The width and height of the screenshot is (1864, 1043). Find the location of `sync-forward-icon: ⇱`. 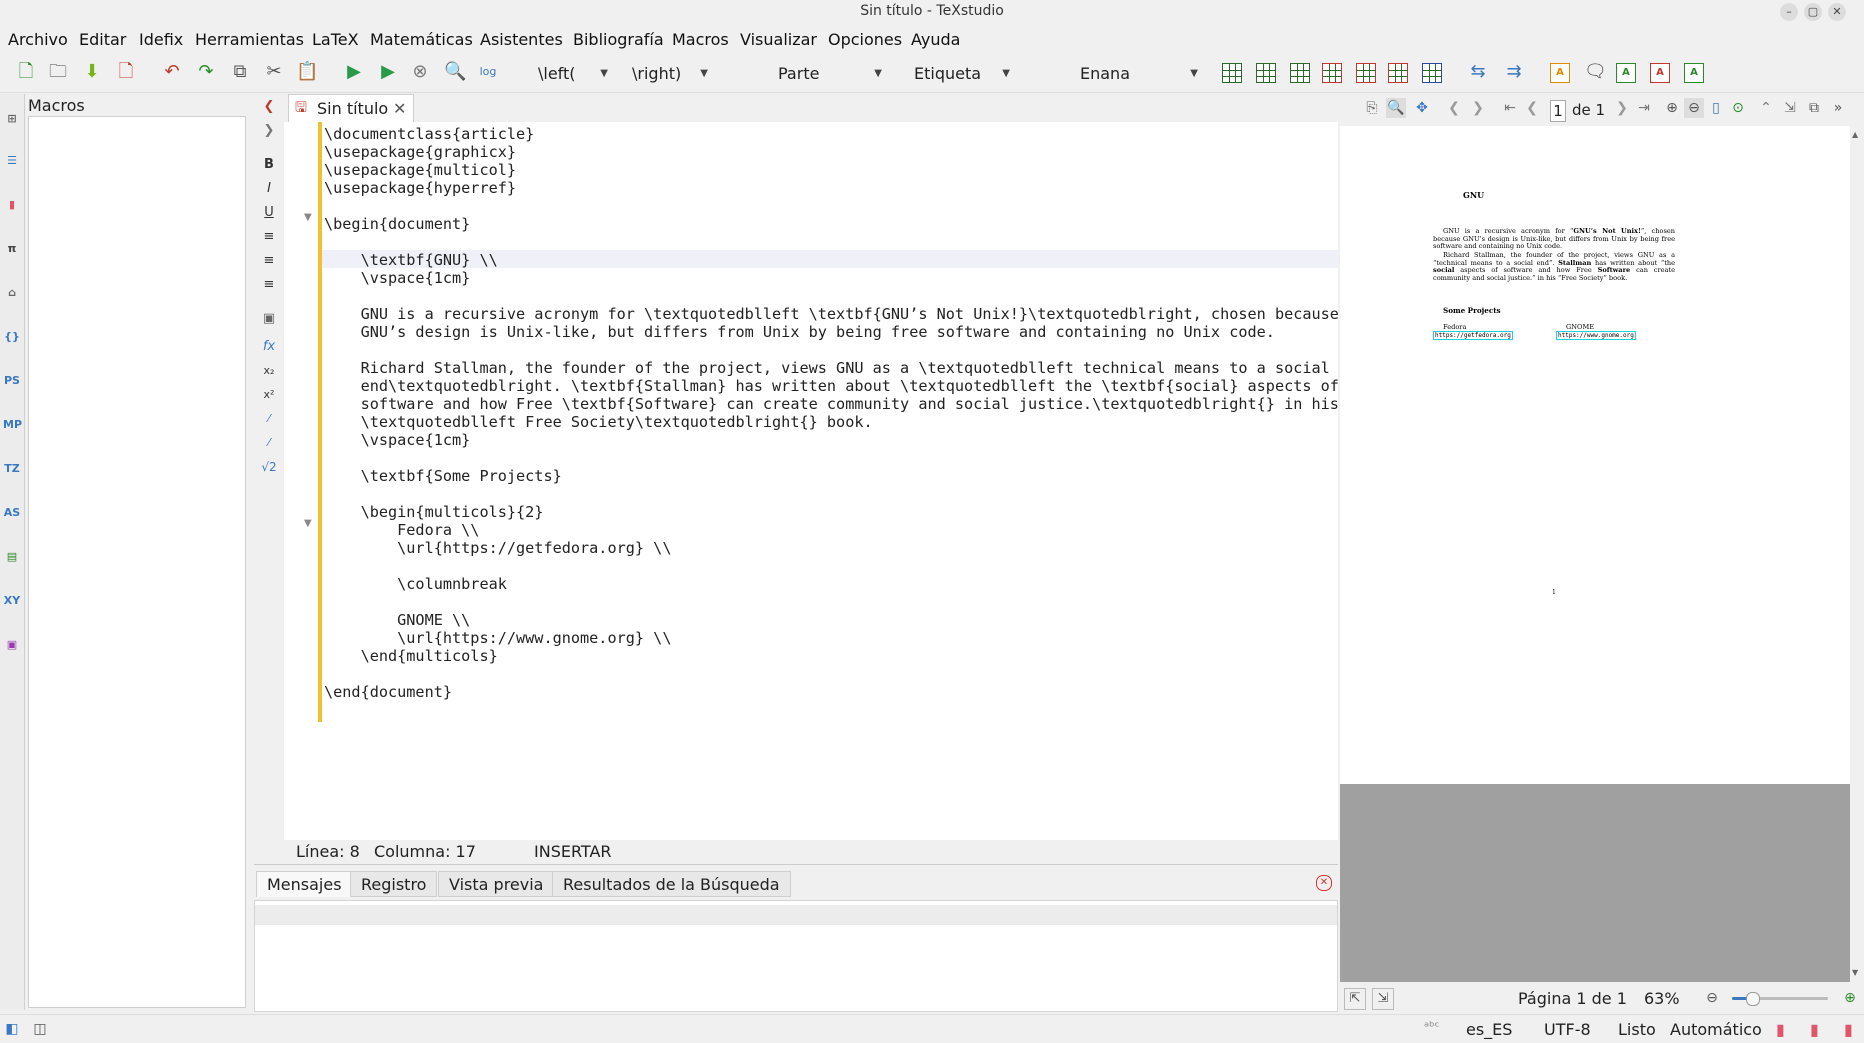

sync-forward-icon: ⇱ is located at coordinates (1355, 999).